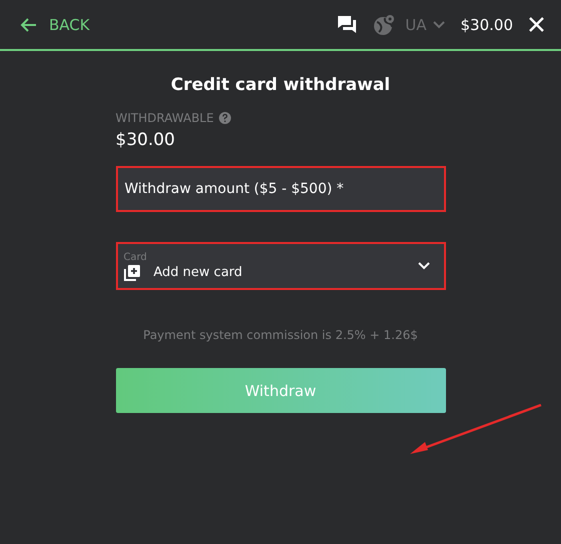 The width and height of the screenshot is (561, 544). Describe the element at coordinates (54, 25) in the screenshot. I see `back-link: BACK` at that location.